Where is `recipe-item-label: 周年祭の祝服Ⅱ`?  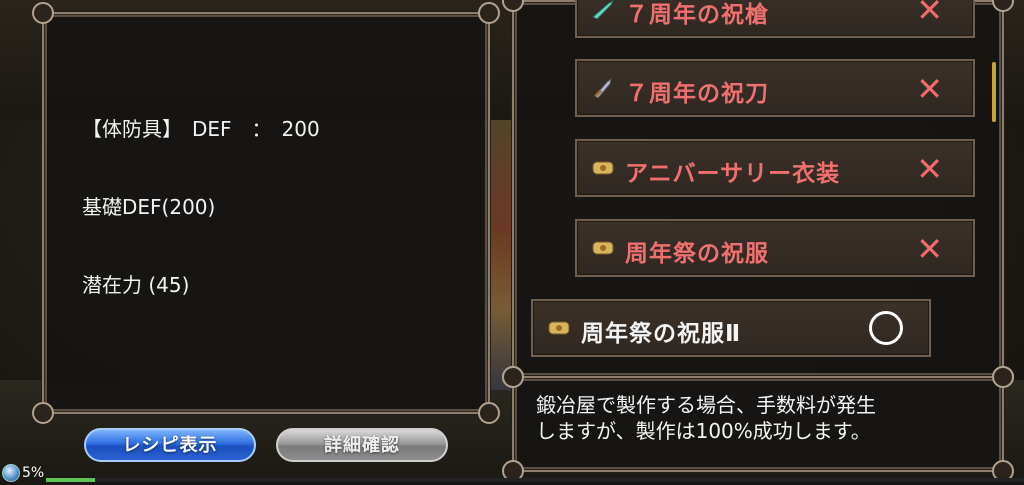
recipe-item-label: 周年祭の祝服Ⅱ is located at coordinates (661, 334).